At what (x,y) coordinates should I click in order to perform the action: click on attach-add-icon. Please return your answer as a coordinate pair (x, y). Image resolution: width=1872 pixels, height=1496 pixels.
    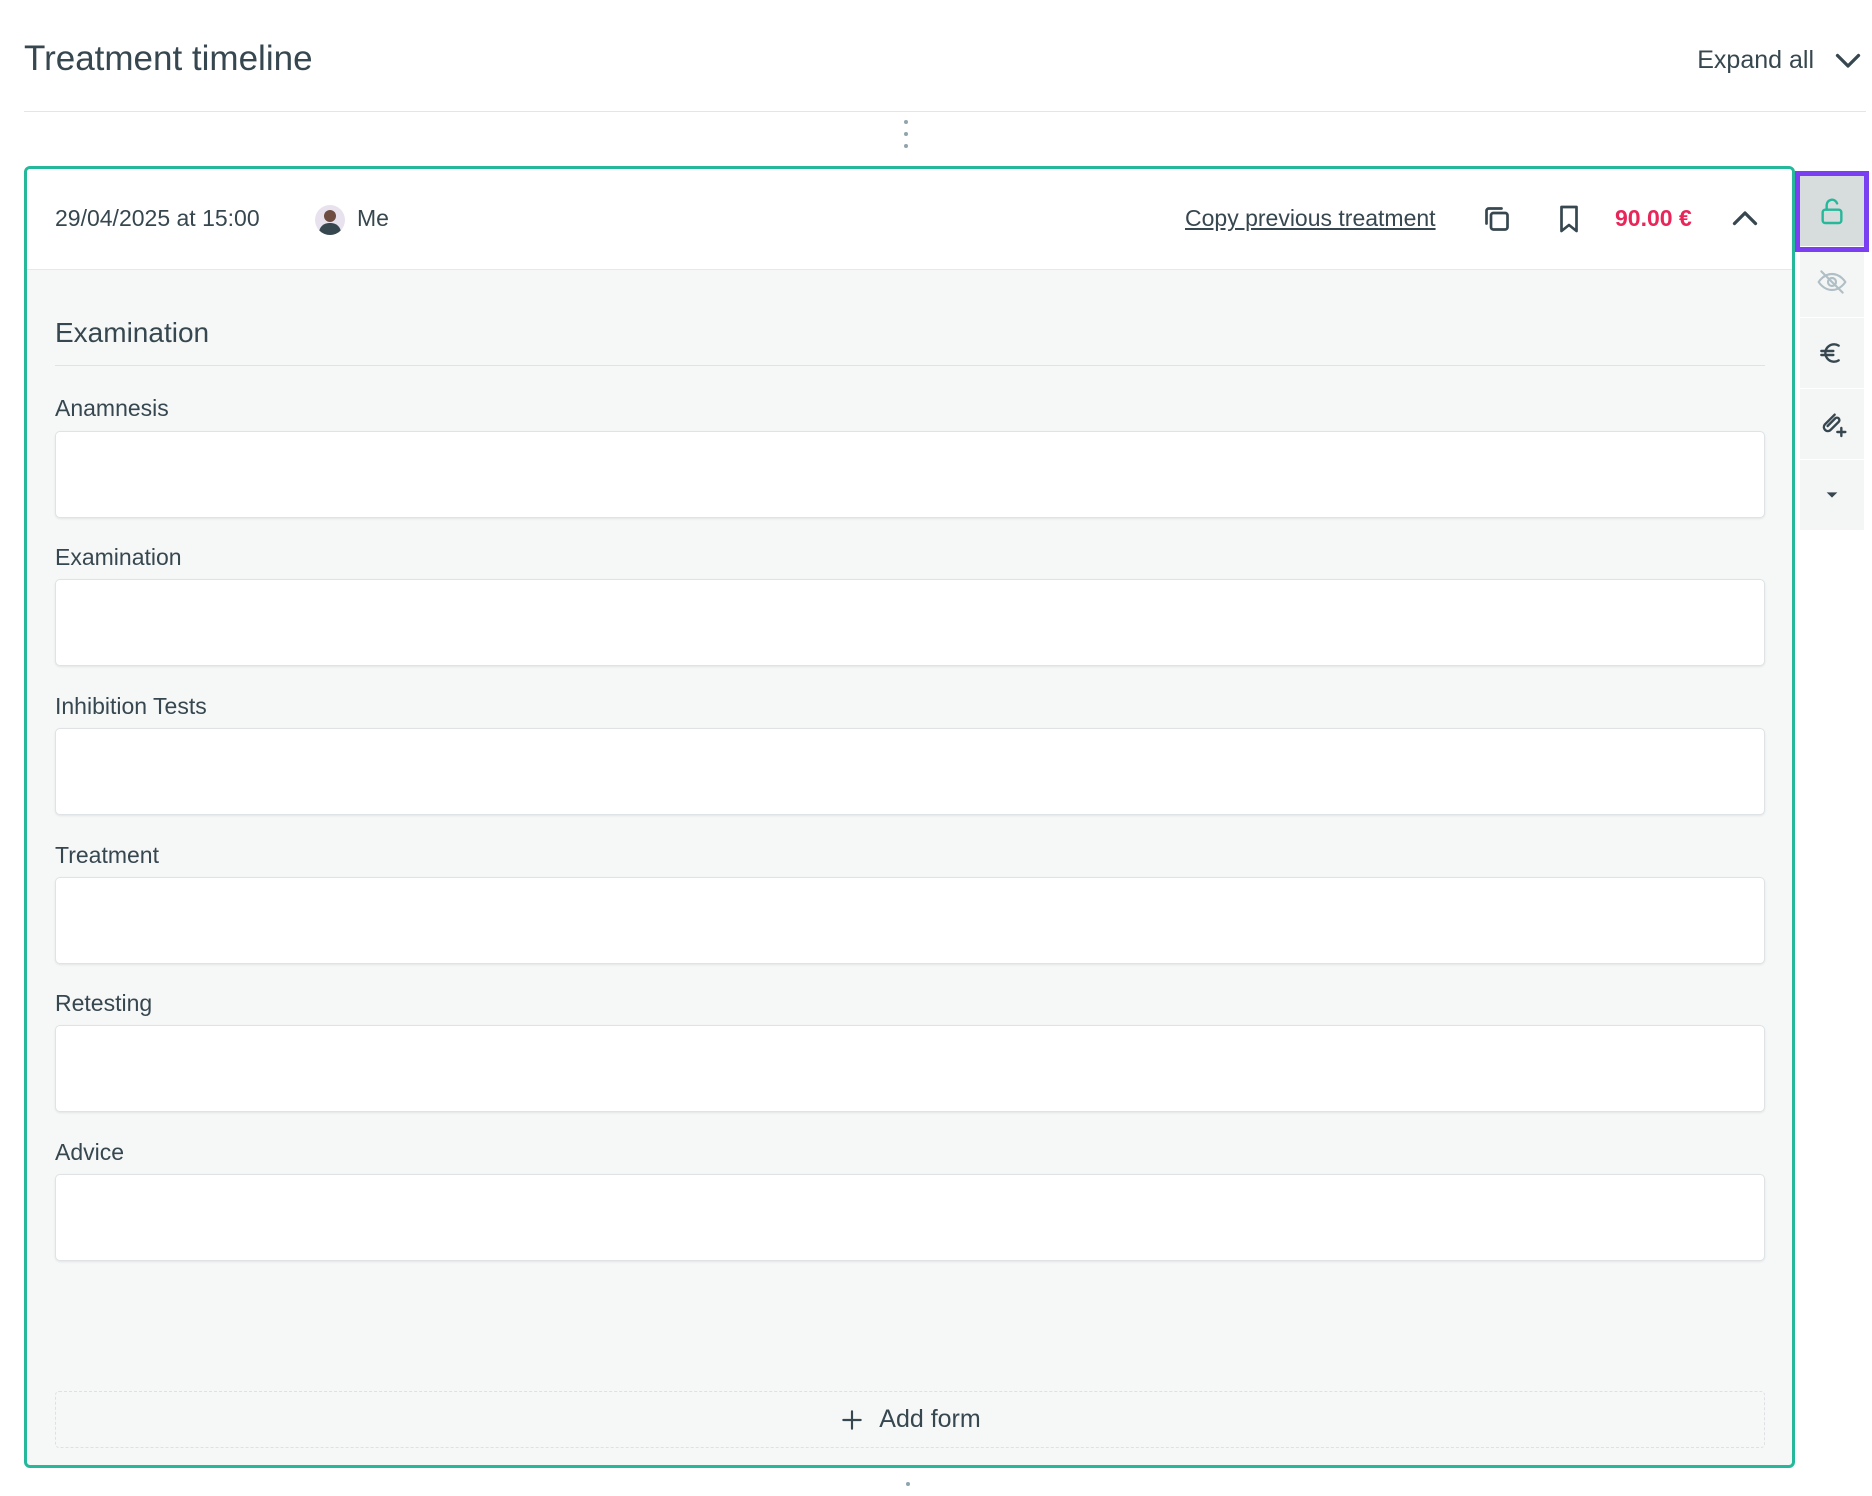
    Looking at the image, I should click on (1834, 425).